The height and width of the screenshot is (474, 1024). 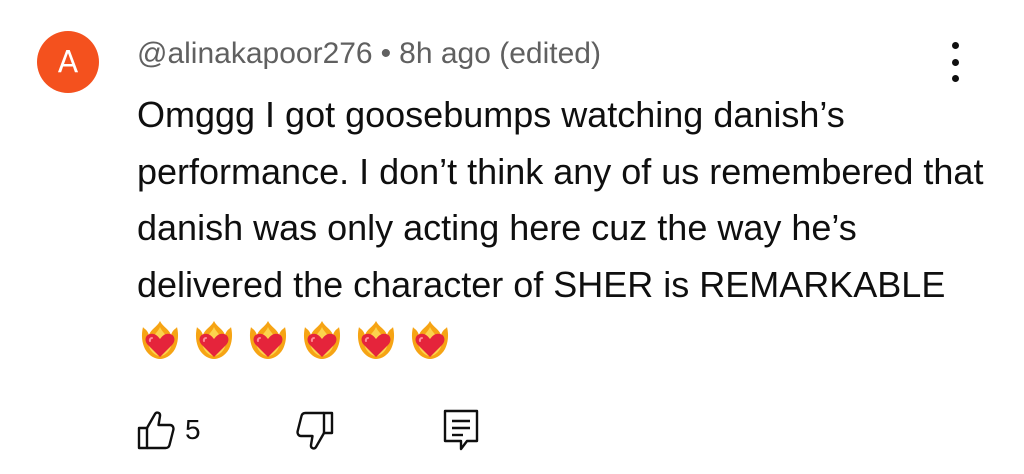 What do you see at coordinates (445, 53) in the screenshot?
I see `timestamp: 8h ago` at bounding box center [445, 53].